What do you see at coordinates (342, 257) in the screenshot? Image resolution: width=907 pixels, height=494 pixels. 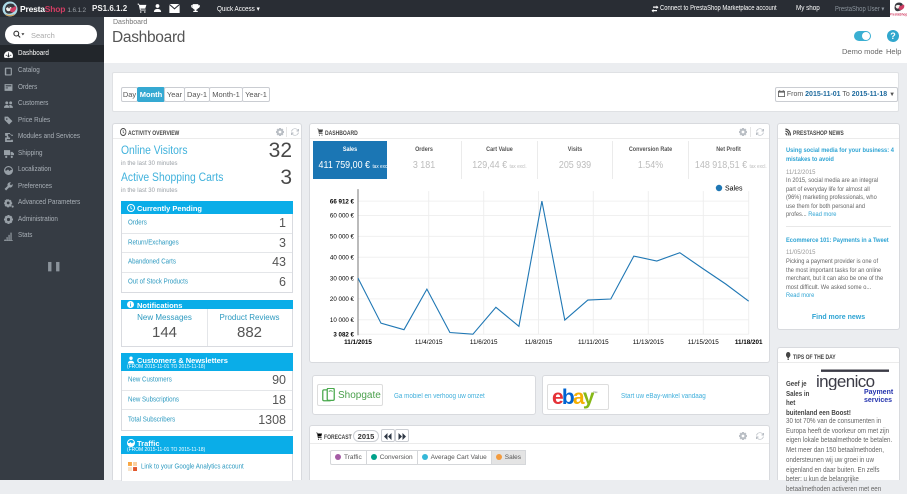 I see `svg-text: 40 000 €` at bounding box center [342, 257].